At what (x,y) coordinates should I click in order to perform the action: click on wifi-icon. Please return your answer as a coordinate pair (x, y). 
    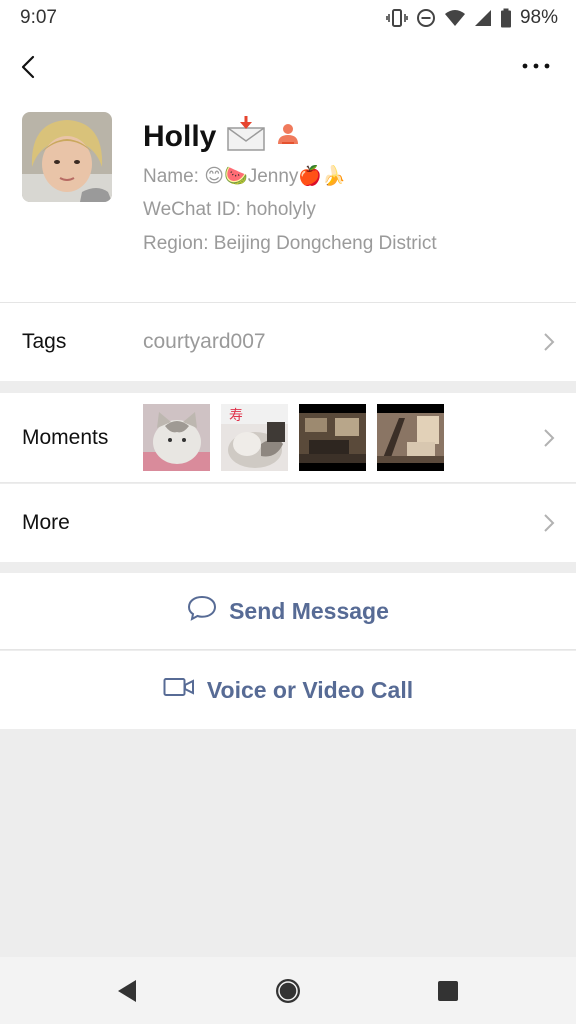
    Looking at the image, I should click on (455, 18).